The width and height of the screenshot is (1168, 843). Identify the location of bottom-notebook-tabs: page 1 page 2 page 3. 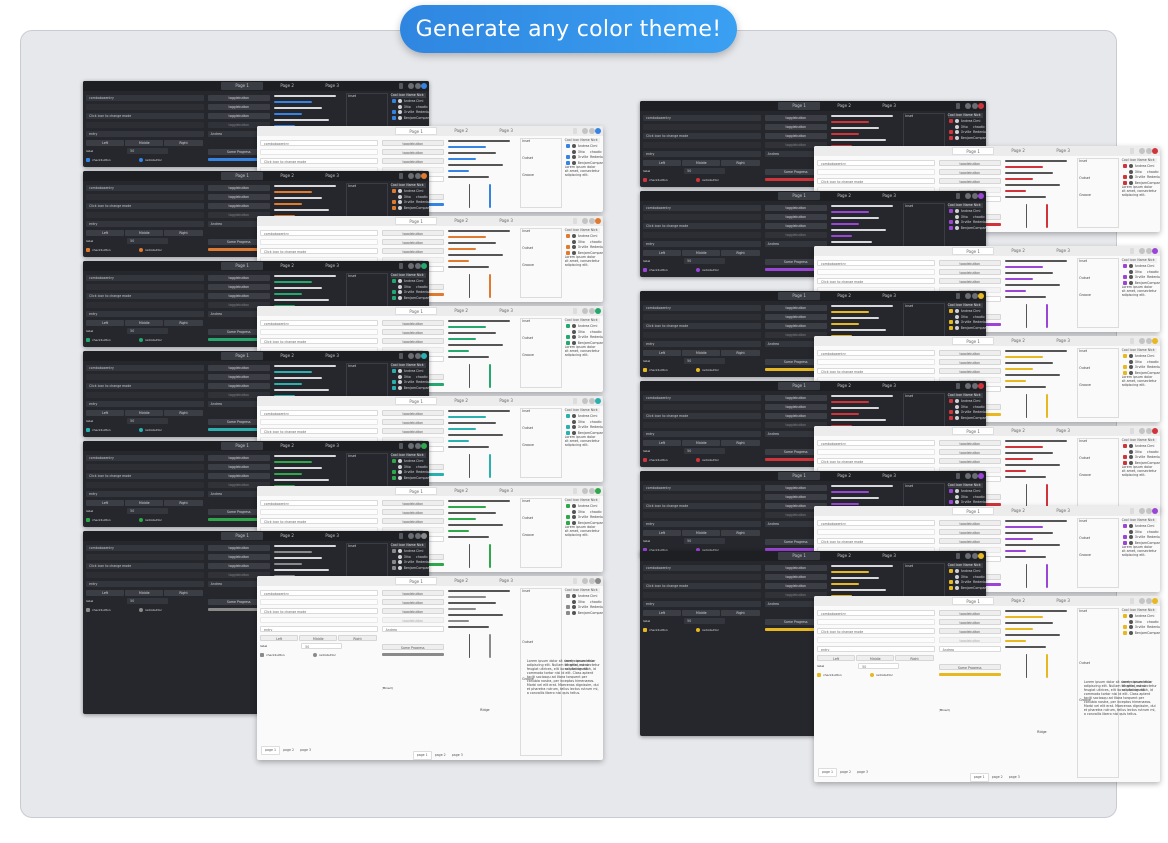
(287, 750).